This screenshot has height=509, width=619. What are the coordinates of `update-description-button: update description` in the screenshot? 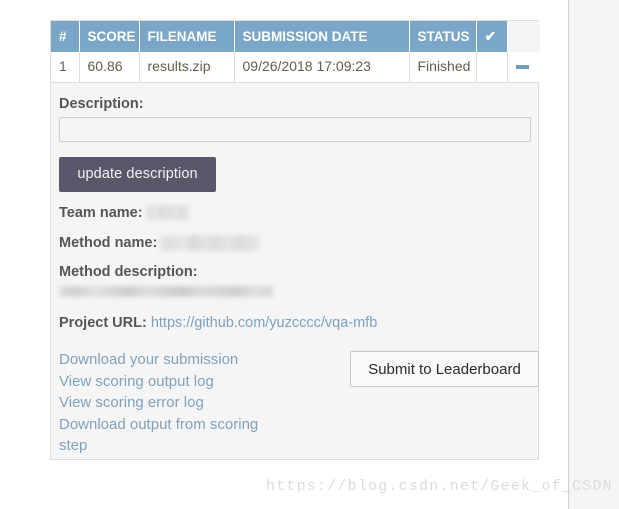 It's located at (137, 174).